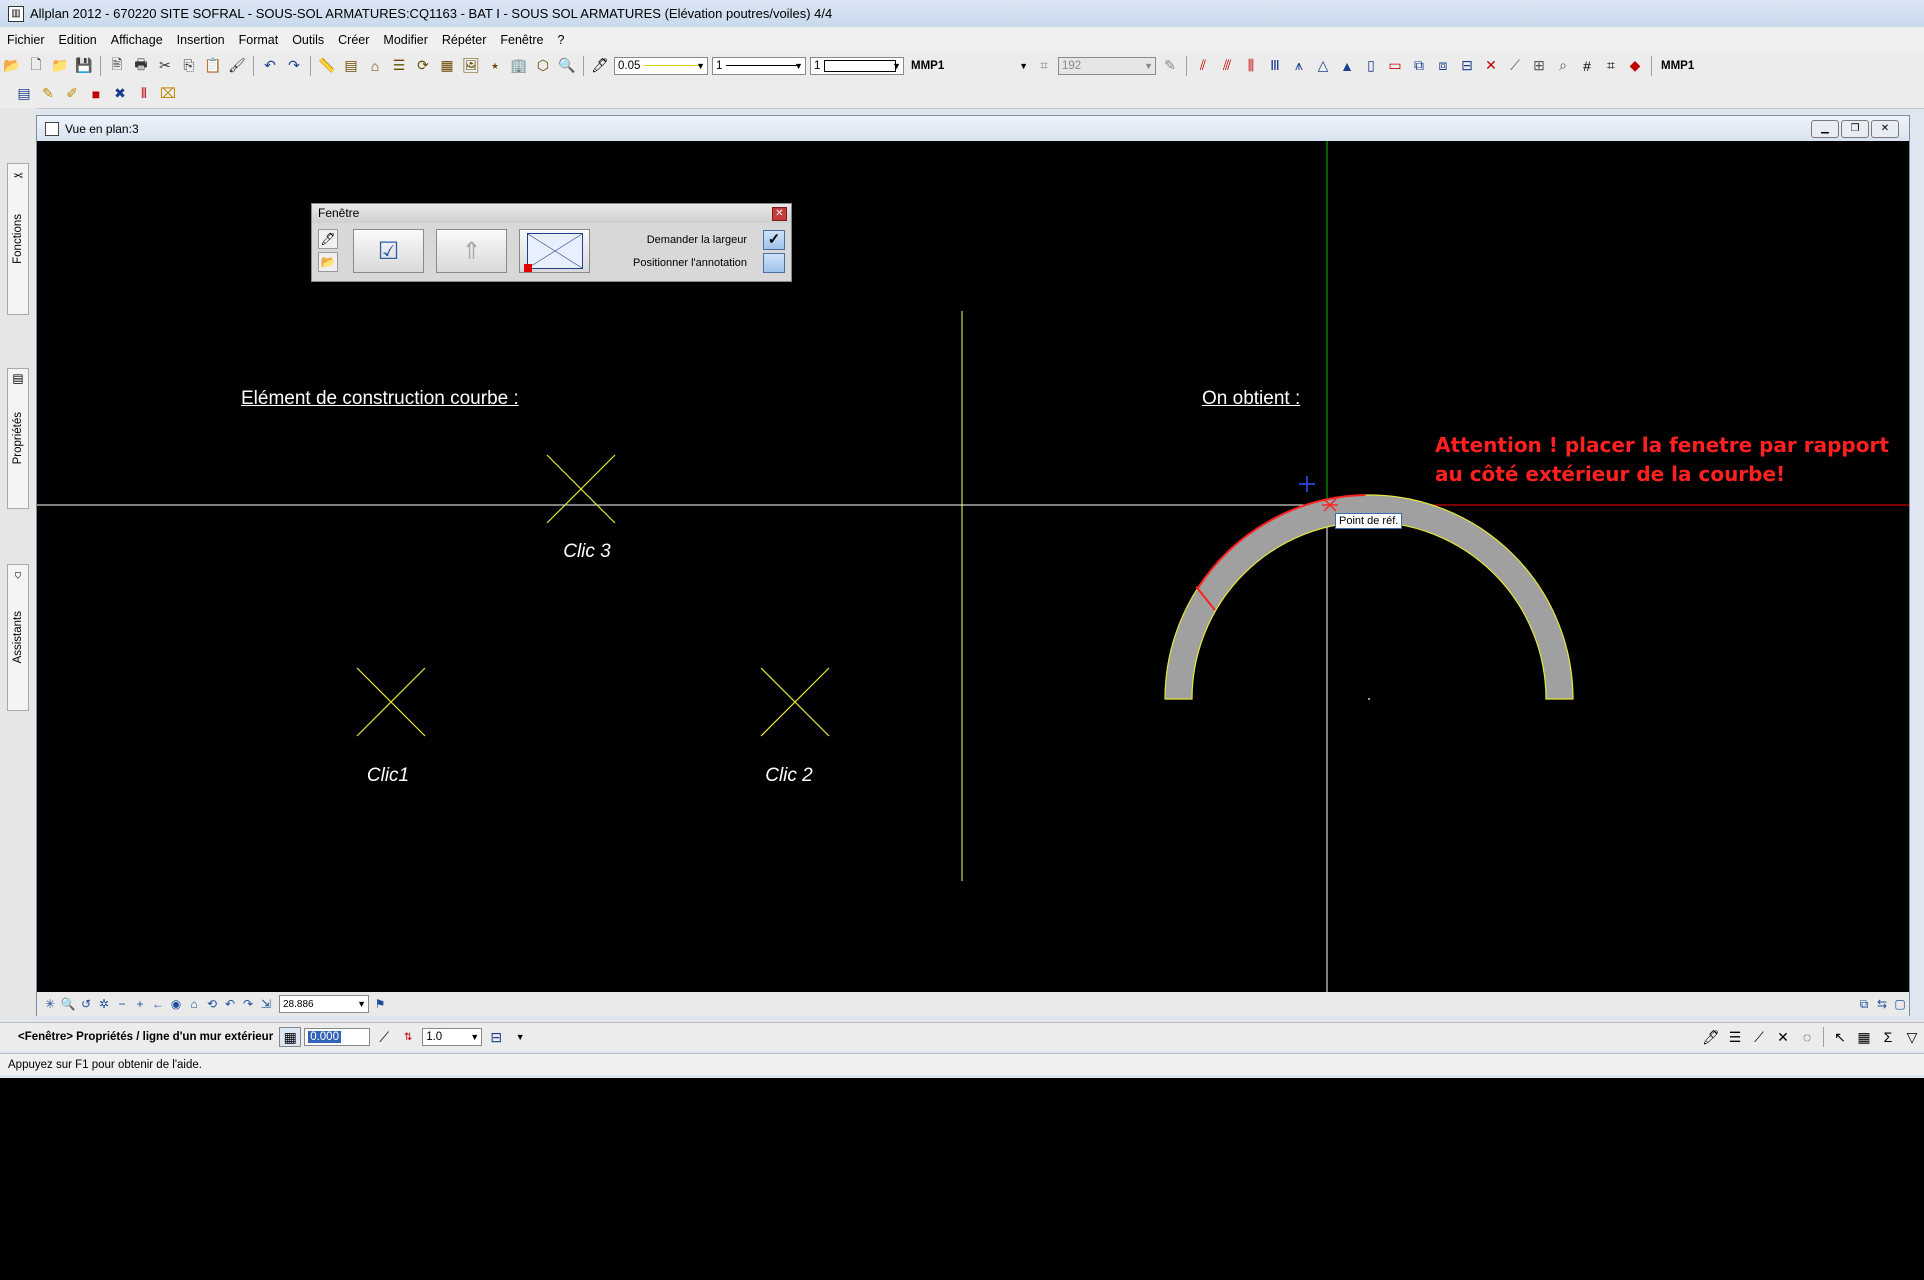 Image resolution: width=1924 pixels, height=1280 pixels. I want to click on layer-icon: ▤, so click(351, 66).